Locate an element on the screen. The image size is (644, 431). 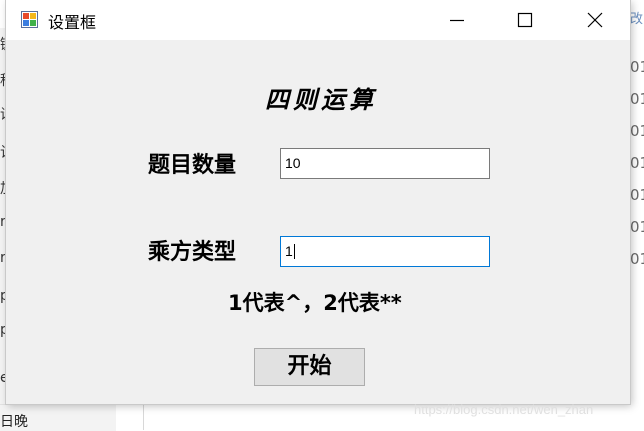
maximize-button is located at coordinates (525, 20).